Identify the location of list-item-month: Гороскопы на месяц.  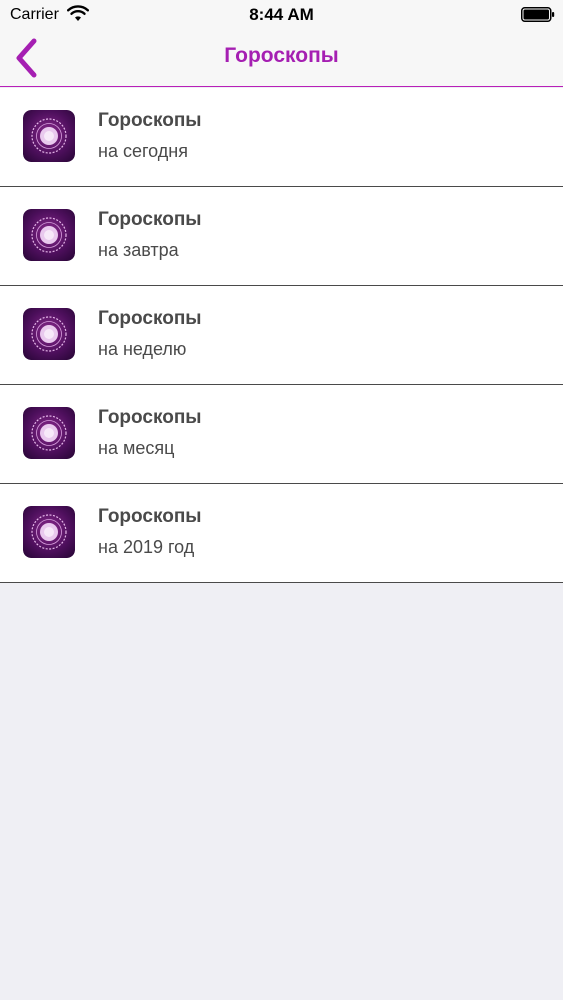
(281, 434).